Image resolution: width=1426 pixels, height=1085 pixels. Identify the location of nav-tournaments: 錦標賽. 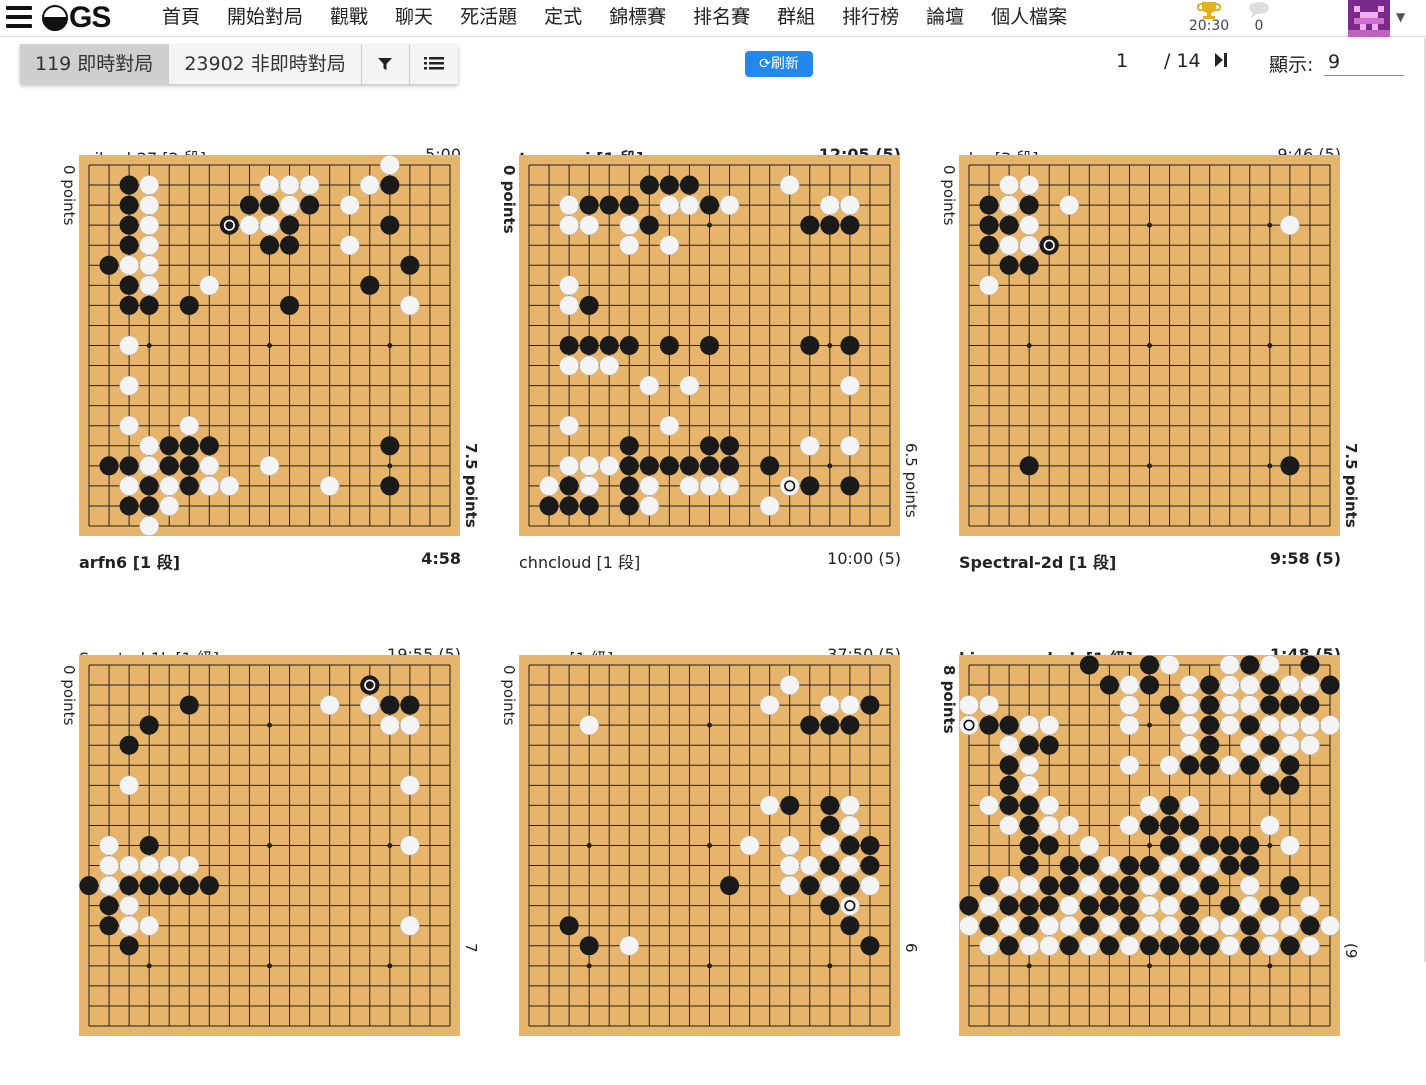
(637, 17).